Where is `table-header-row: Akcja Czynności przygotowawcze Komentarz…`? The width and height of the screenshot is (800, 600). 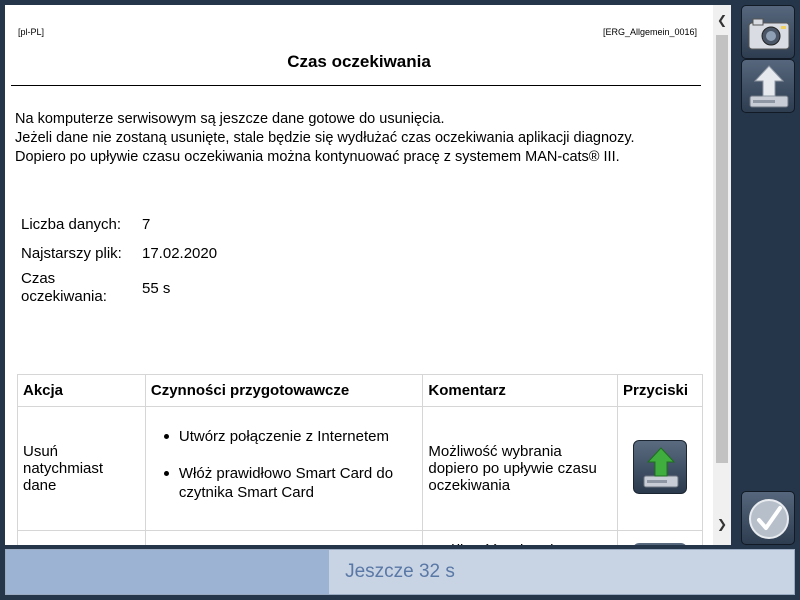 table-header-row: Akcja Czynności przygotowawcze Komentarz… is located at coordinates (360, 390).